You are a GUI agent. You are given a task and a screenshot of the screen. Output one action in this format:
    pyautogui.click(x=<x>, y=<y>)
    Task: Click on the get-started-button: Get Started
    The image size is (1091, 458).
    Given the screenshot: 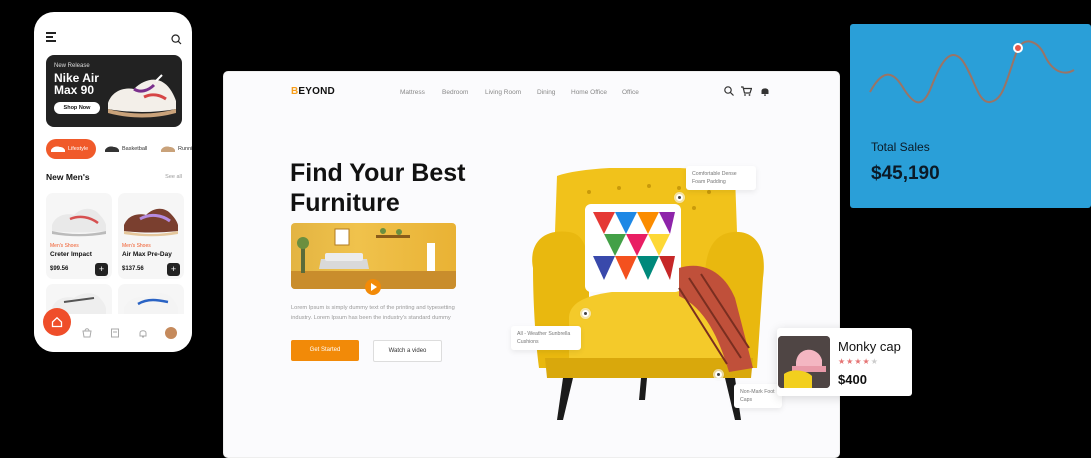 What is the action you would take?
    pyautogui.click(x=325, y=350)
    